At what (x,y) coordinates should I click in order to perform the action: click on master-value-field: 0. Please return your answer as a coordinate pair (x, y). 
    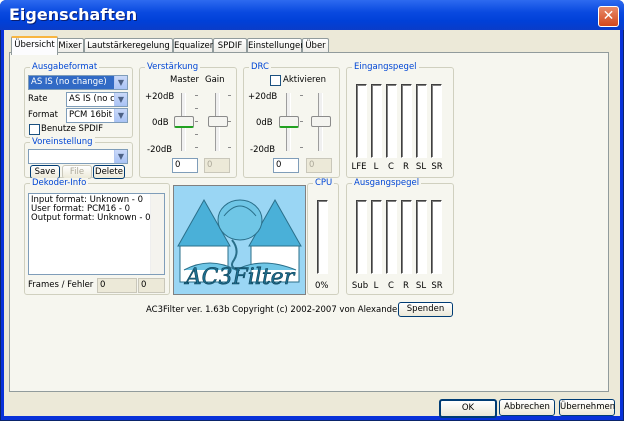
    Looking at the image, I should click on (185, 165).